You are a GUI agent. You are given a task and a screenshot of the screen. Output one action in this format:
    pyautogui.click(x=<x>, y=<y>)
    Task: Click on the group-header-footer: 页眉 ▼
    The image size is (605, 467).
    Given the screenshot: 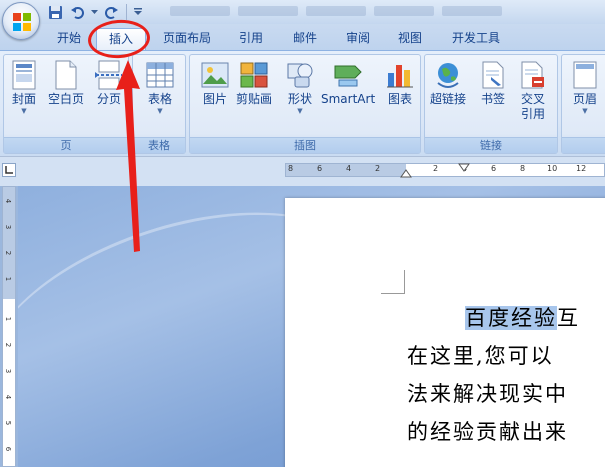 What is the action you would take?
    pyautogui.click(x=583, y=104)
    